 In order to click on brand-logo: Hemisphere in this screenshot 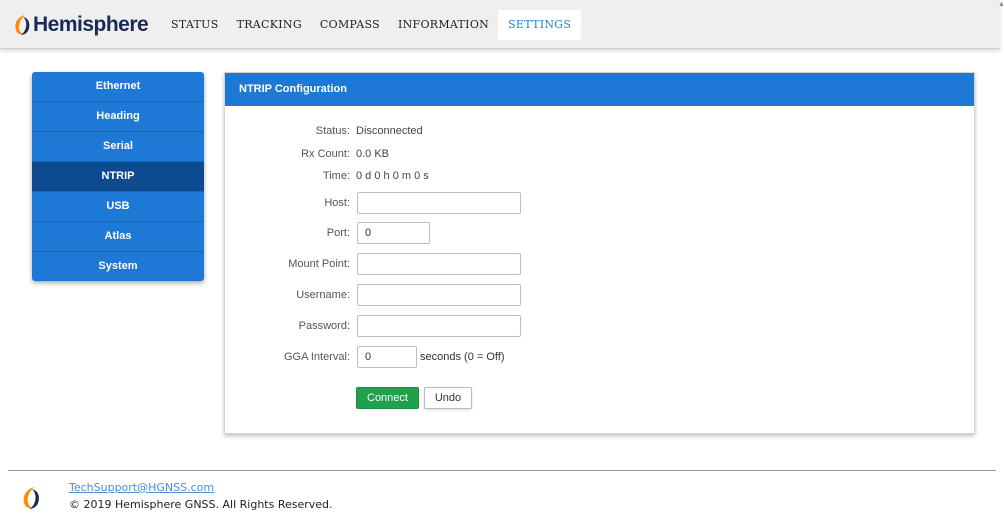, I will do `click(81, 25)`.